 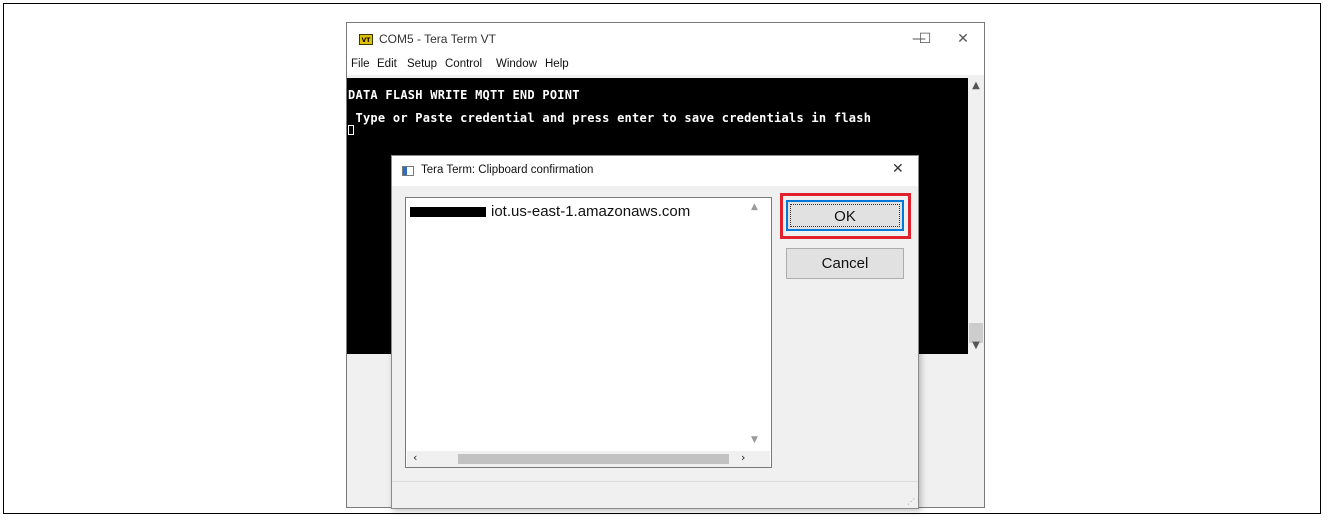 What do you see at coordinates (415, 457) in the screenshot?
I see `scroll-left-icon: ‹` at bounding box center [415, 457].